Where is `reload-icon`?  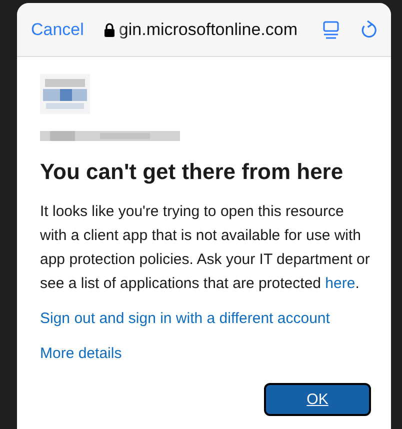
reload-icon is located at coordinates (369, 29).